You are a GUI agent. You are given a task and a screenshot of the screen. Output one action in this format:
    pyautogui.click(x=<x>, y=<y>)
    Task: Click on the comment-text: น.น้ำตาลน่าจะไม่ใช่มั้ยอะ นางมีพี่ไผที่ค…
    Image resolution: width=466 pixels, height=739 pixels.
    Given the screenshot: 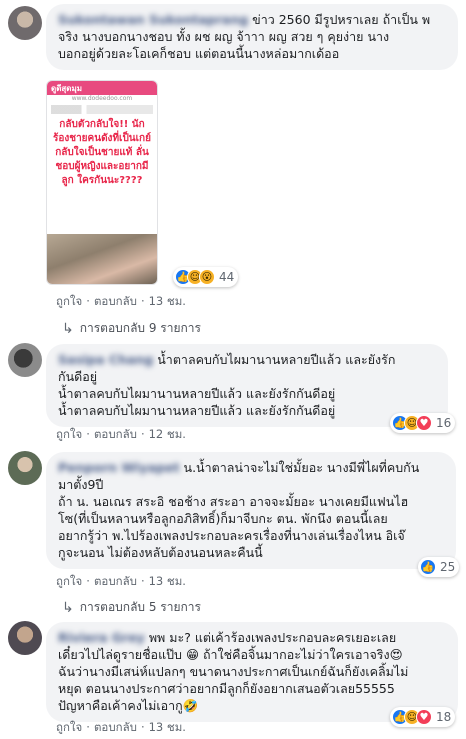 What is the action you would take?
    pyautogui.click(x=239, y=510)
    